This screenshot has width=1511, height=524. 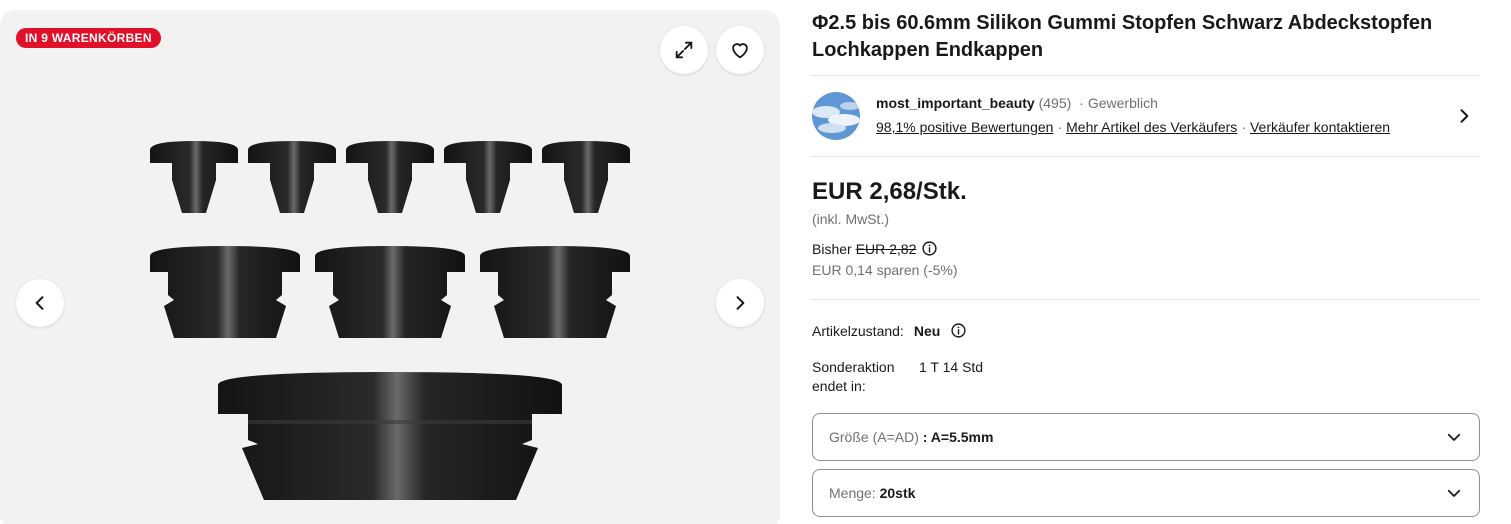 I want to click on condition-value: Neu, so click(x=927, y=330).